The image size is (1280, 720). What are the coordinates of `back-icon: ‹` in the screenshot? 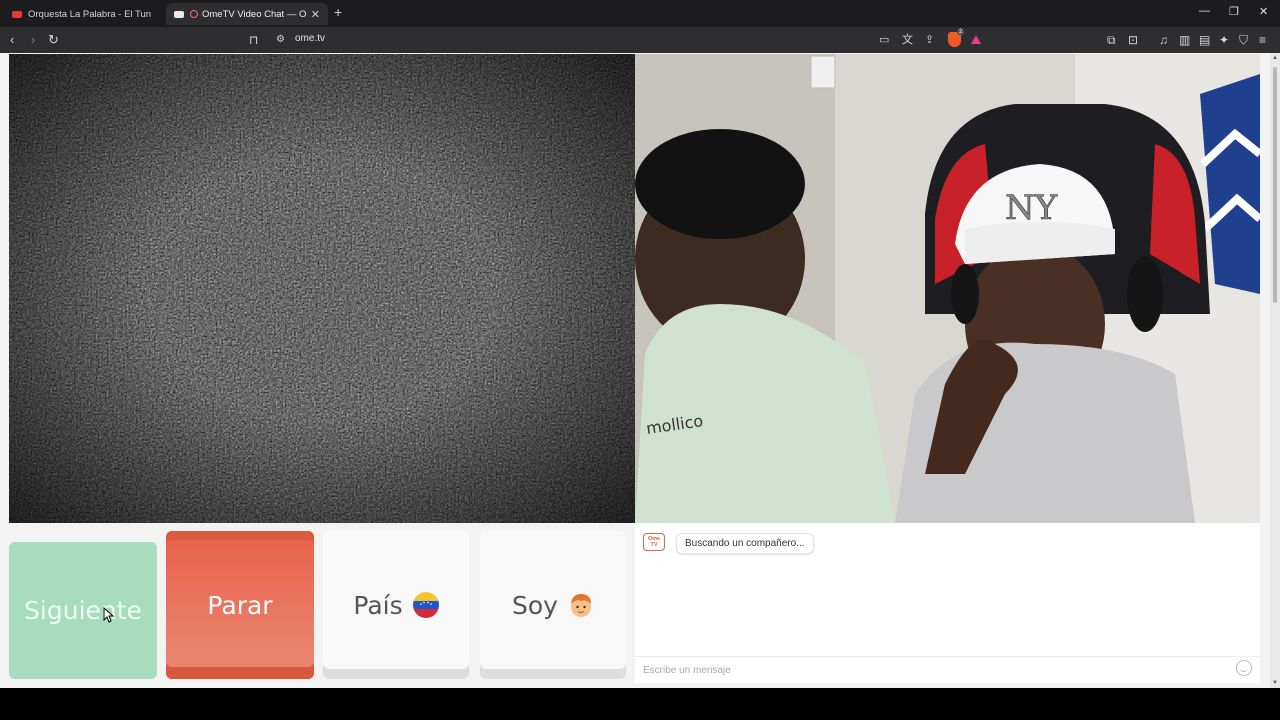 It's located at (12, 40).